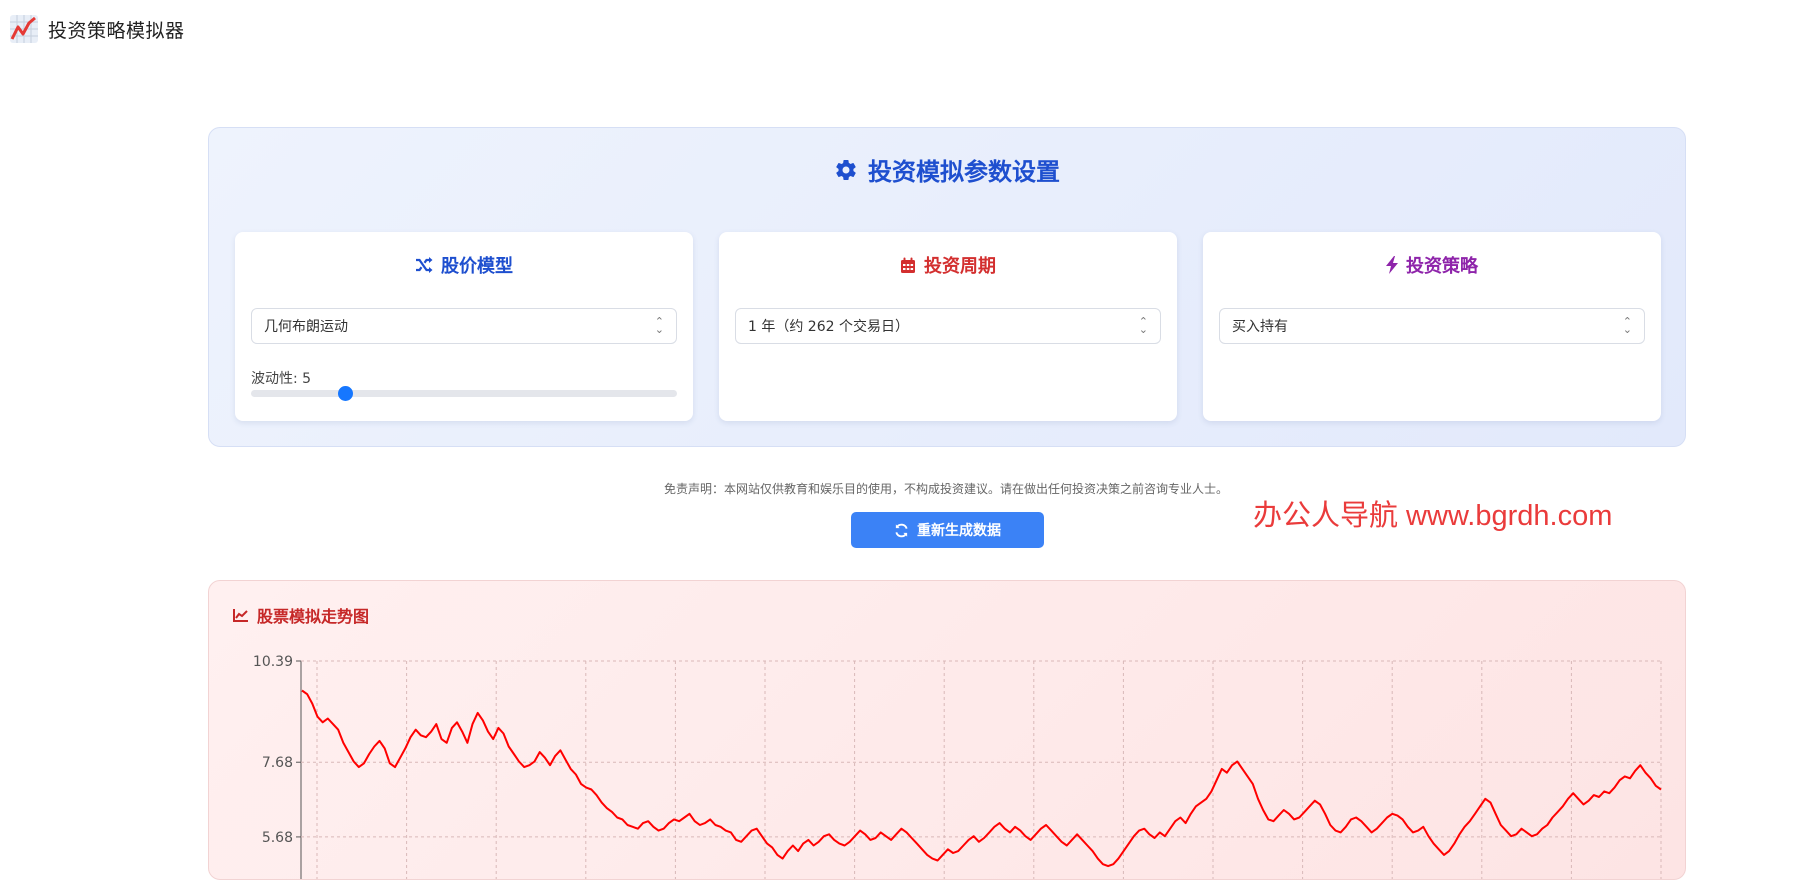 Image resolution: width=1799 pixels, height=880 pixels. I want to click on strategy-title: 投资策略, so click(1432, 265).